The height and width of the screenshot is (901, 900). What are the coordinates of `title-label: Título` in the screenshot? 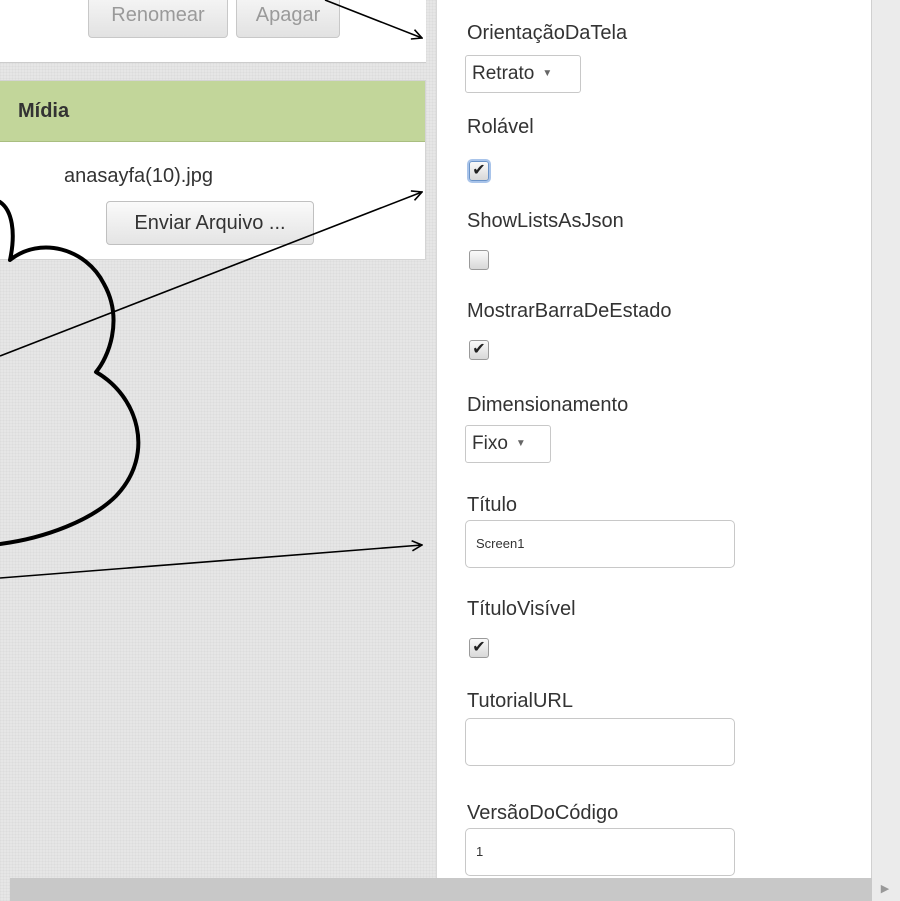 It's located at (492, 505).